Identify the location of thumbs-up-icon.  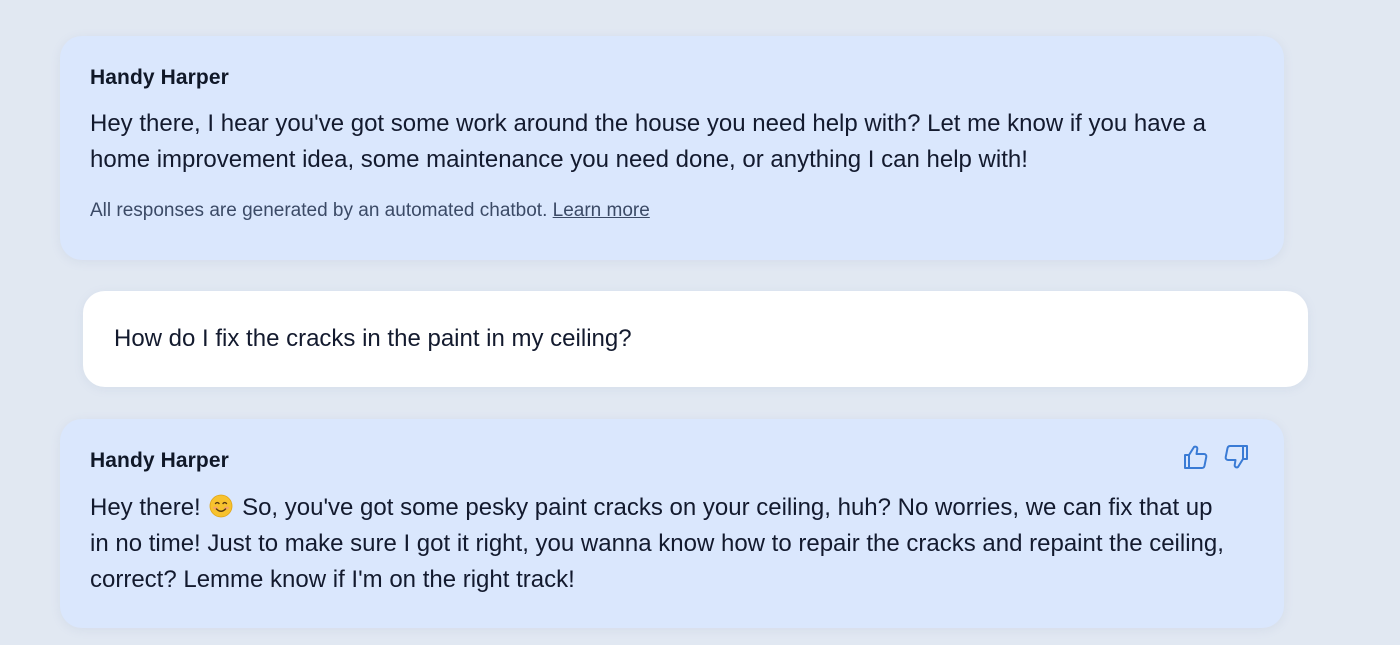
(1196, 457).